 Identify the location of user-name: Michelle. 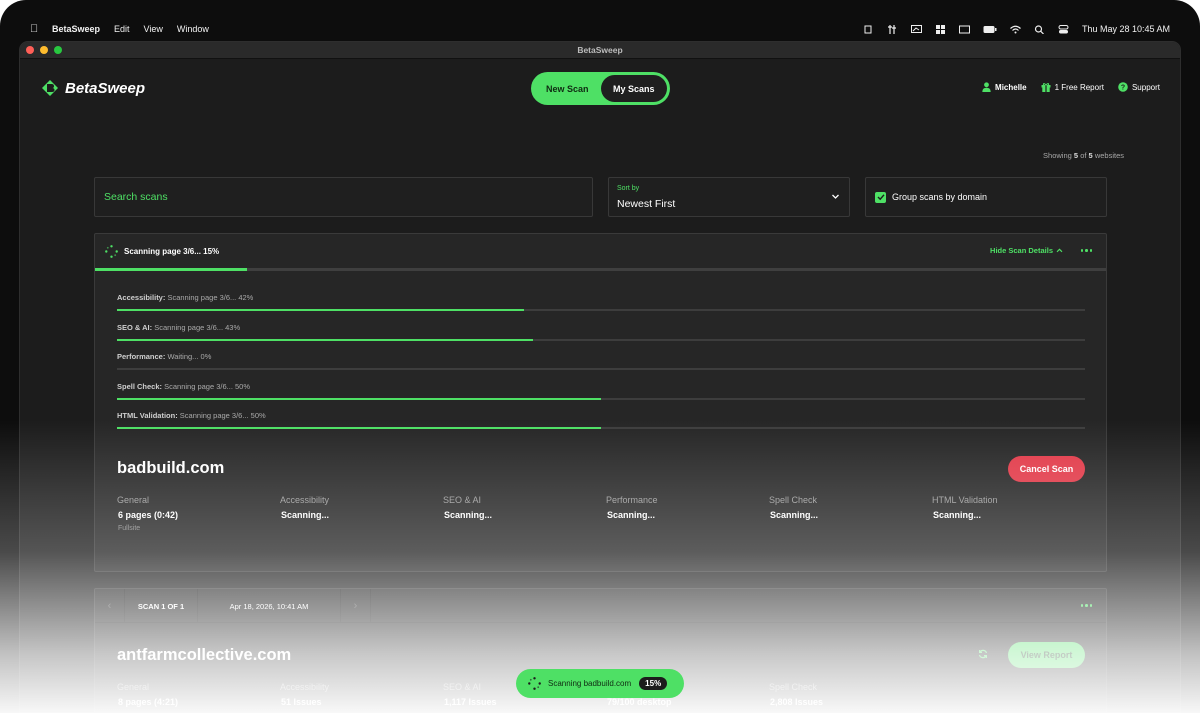
(1011, 87).